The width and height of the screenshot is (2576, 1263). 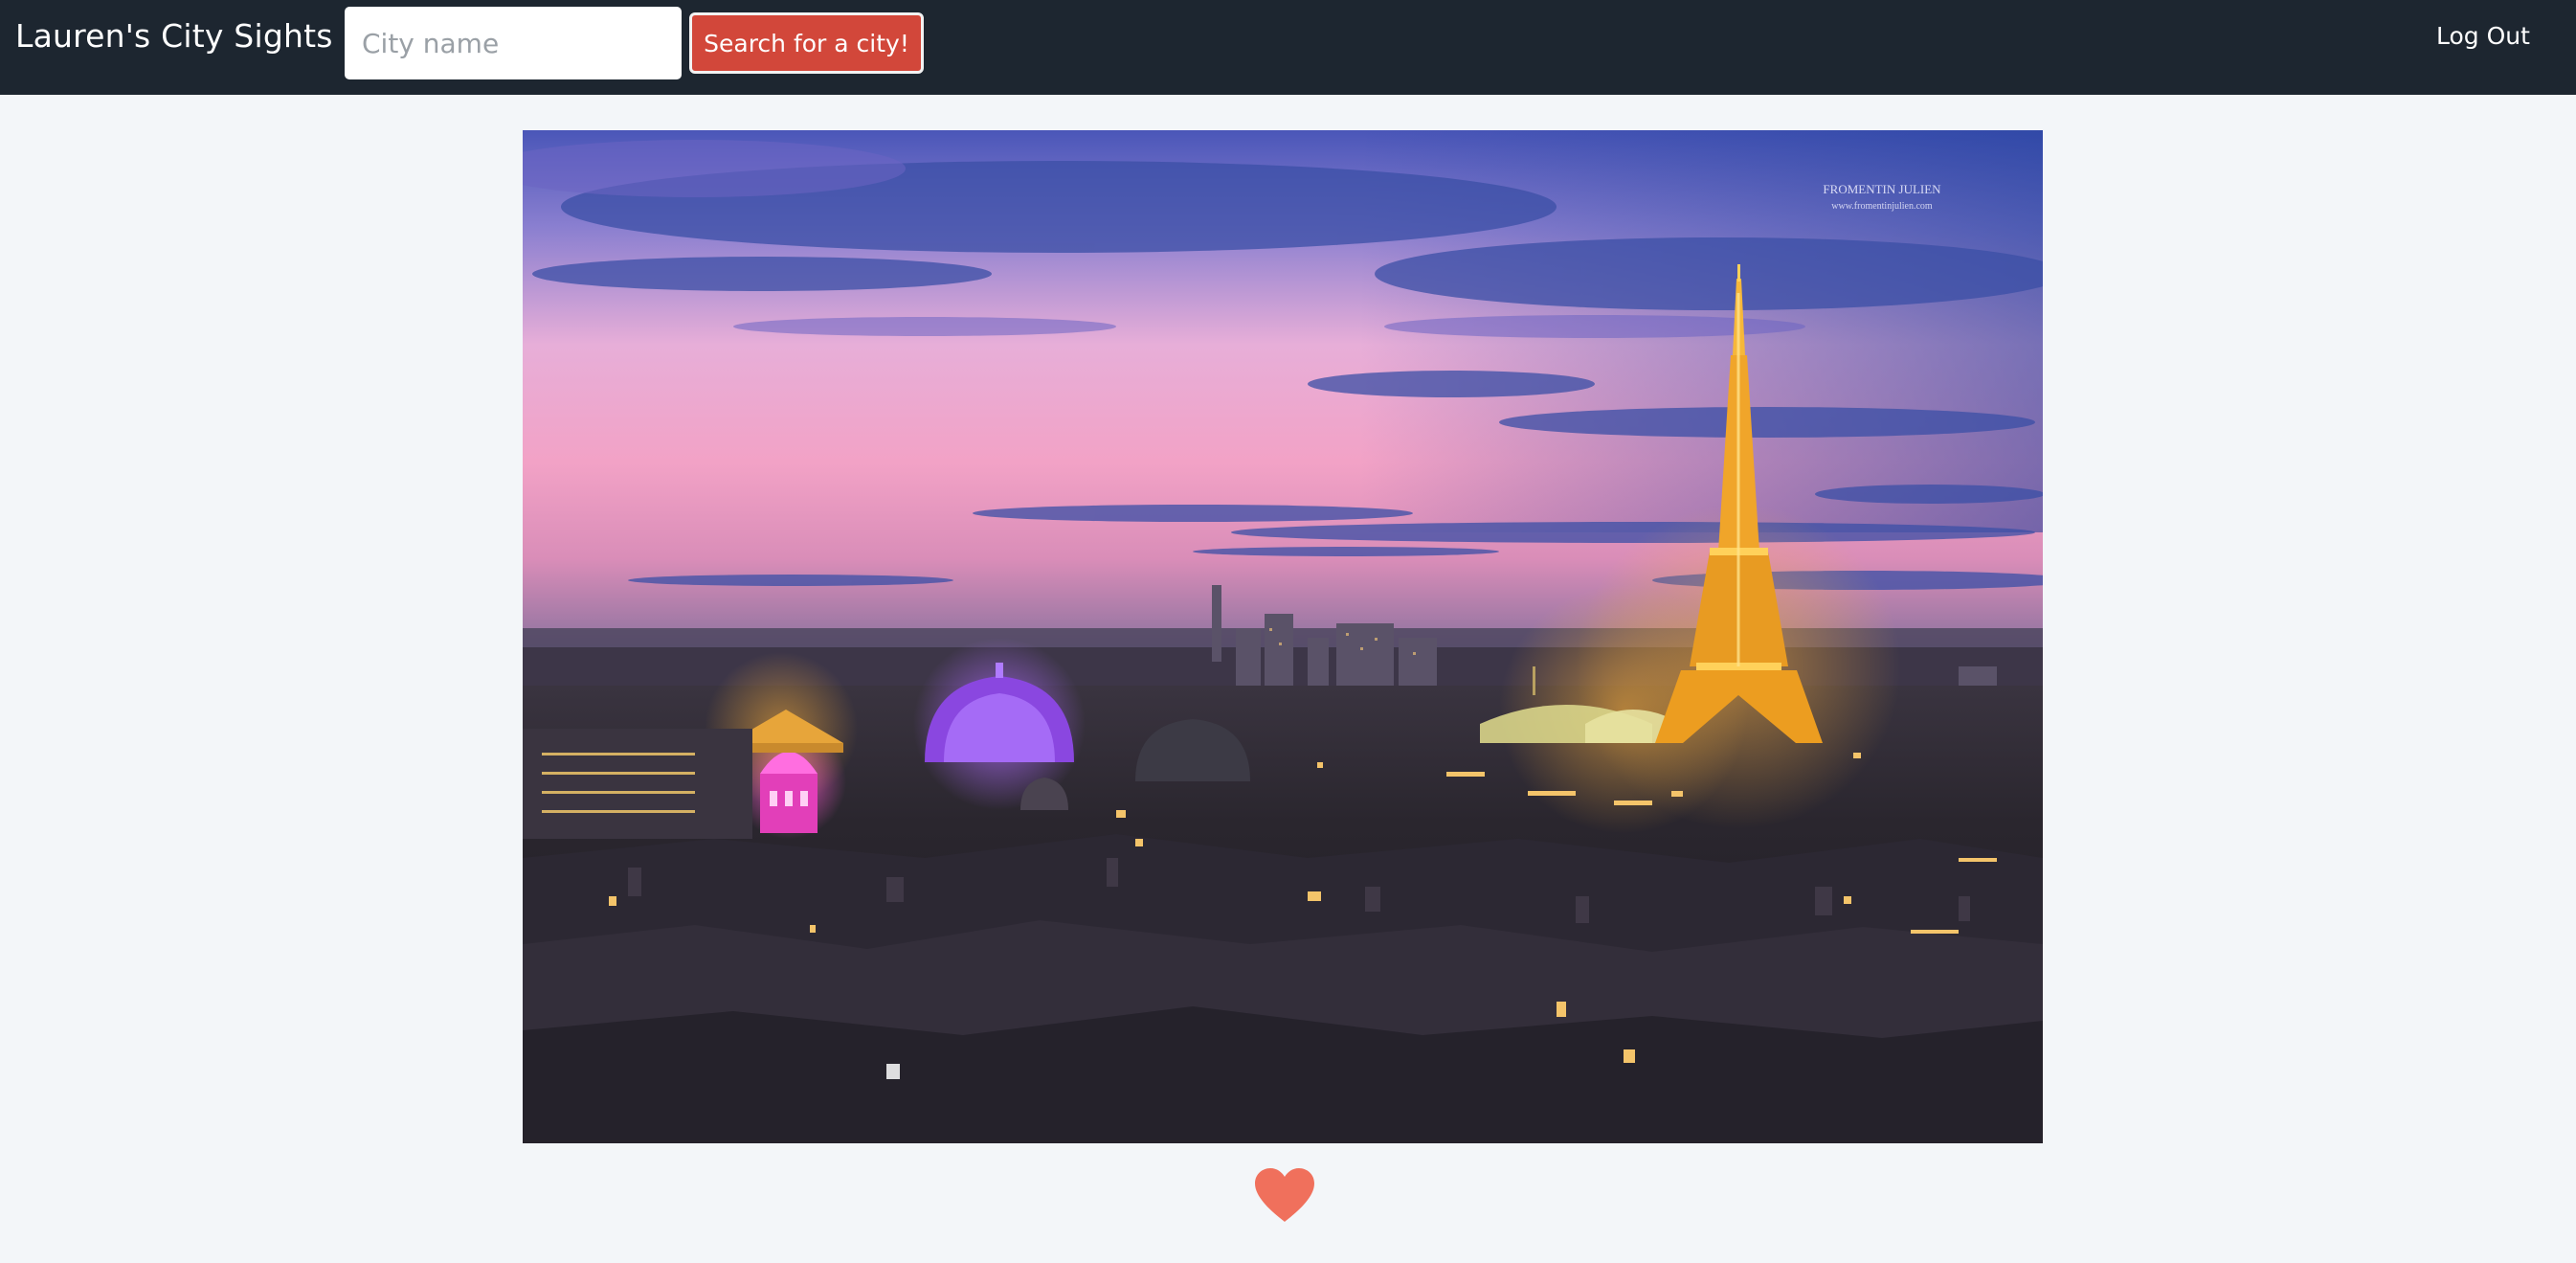 I want to click on favorite-heart-button, so click(x=1284, y=1195).